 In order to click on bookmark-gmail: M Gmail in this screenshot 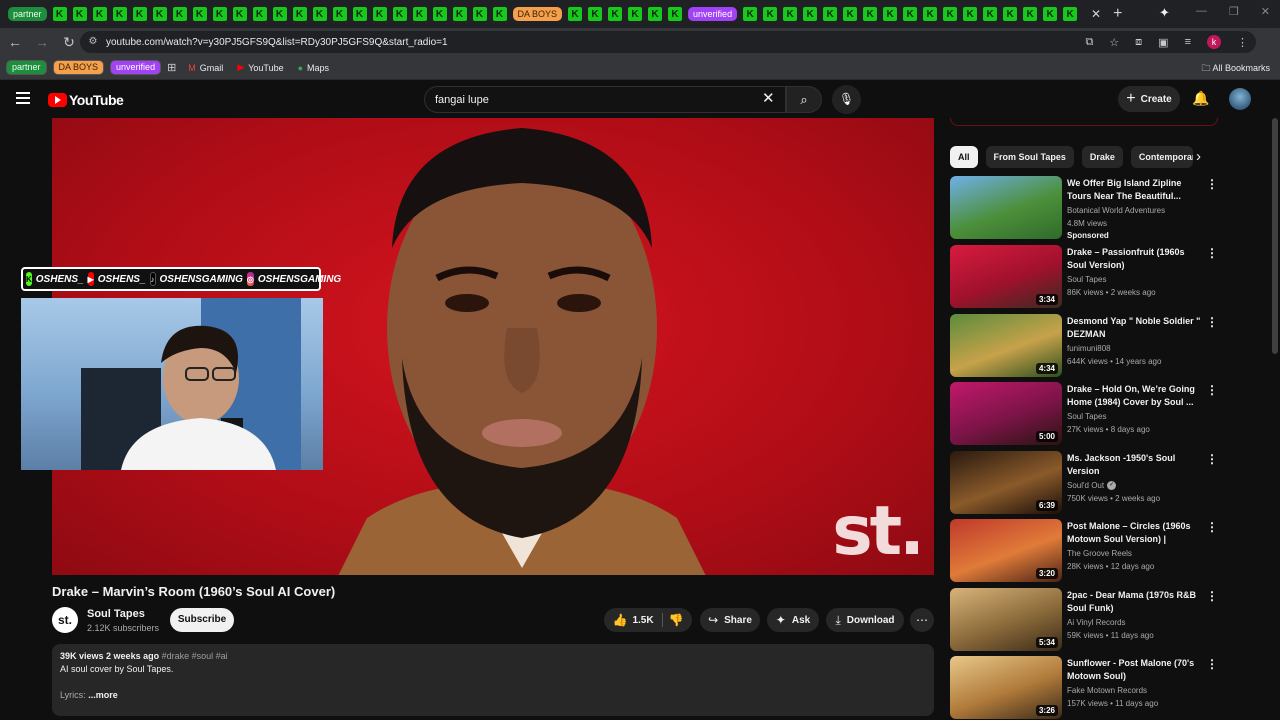, I will do `click(205, 68)`.